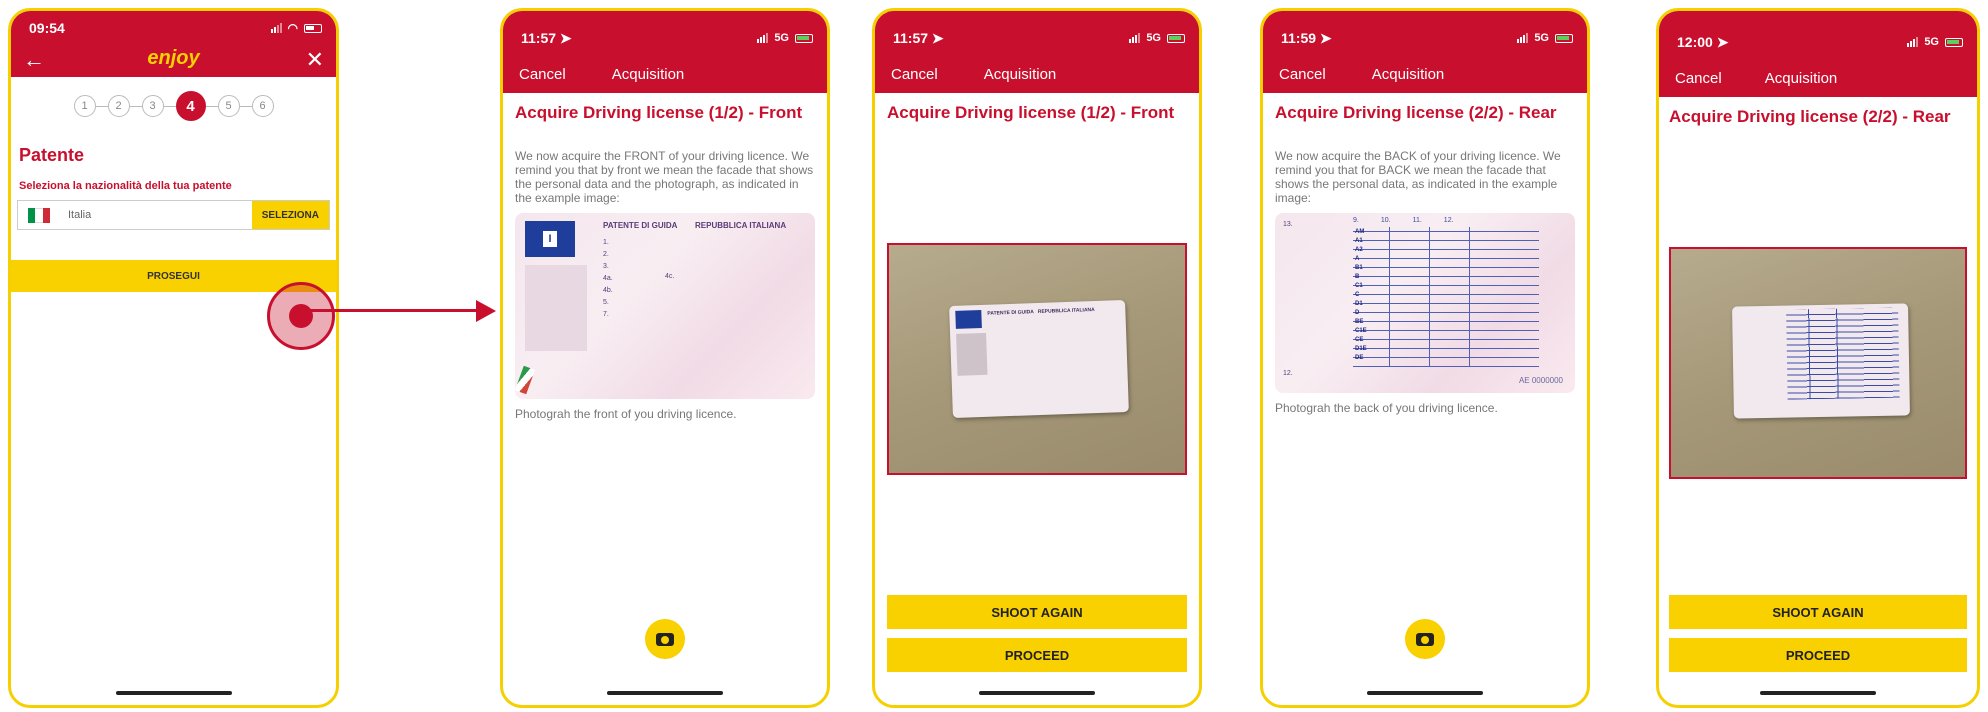 The image size is (1988, 712). Describe the element at coordinates (152, 106) in the screenshot. I see `step-3: 3` at that location.